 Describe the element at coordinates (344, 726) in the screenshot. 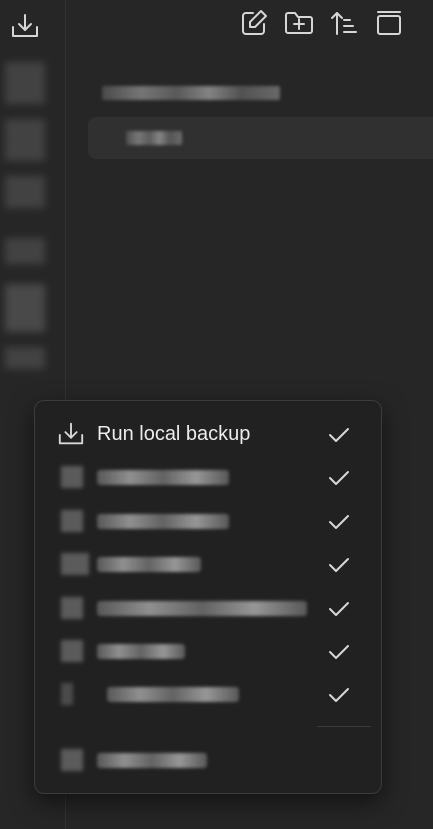

I see `menu-separator` at that location.